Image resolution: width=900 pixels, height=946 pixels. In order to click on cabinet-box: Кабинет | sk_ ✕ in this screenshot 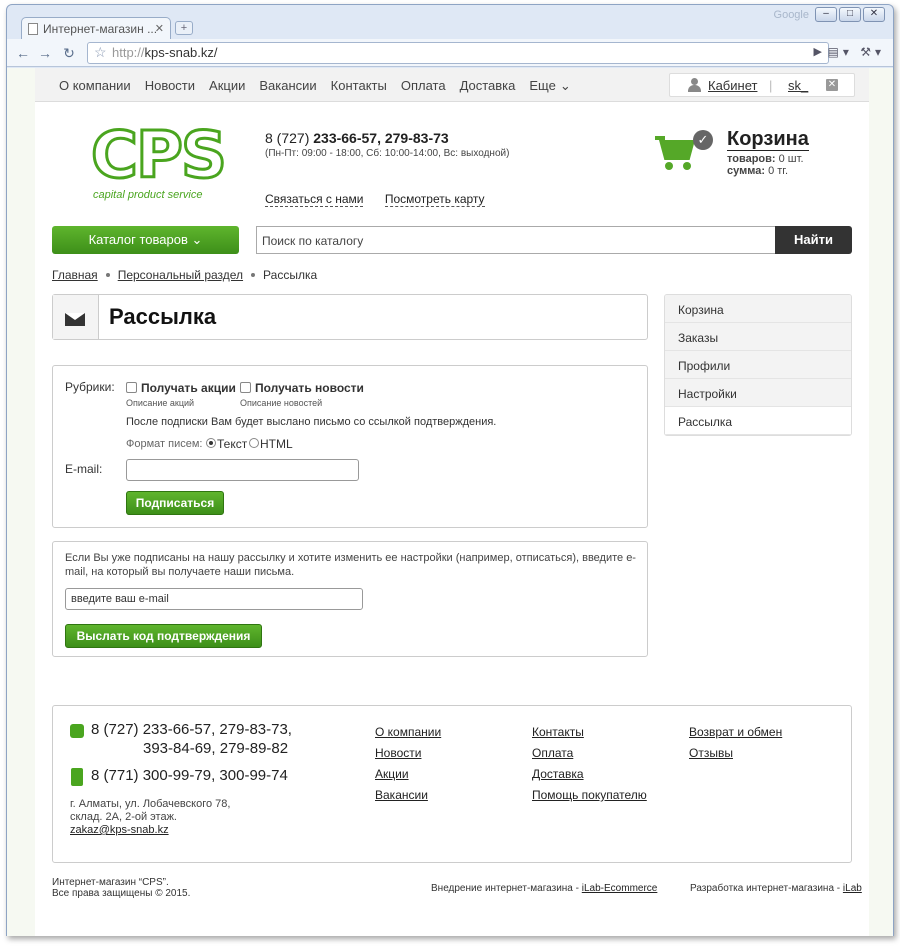, I will do `click(762, 85)`.